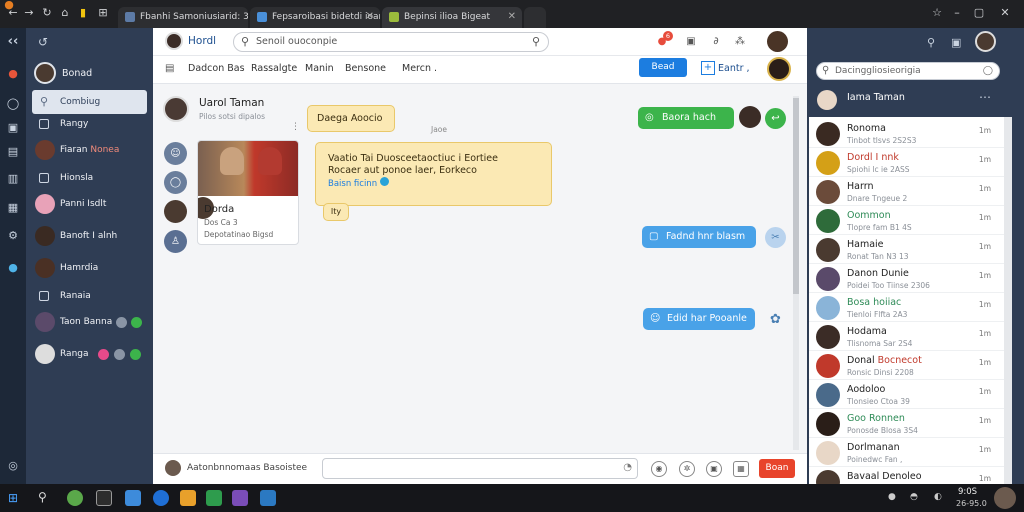 The image size is (1024, 512). I want to click on menu-icon: ▤, so click(169, 68).